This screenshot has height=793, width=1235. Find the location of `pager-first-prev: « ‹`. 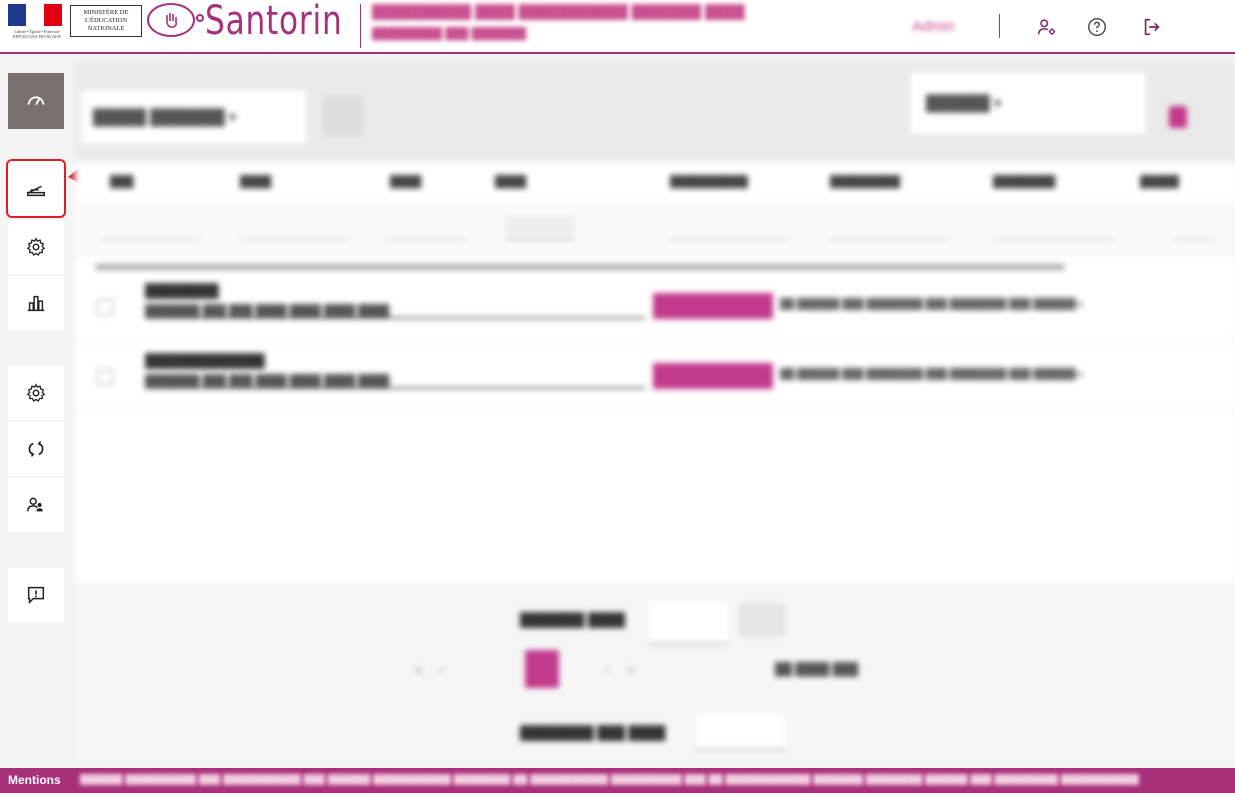

pager-first-prev: « ‹ is located at coordinates (430, 669).